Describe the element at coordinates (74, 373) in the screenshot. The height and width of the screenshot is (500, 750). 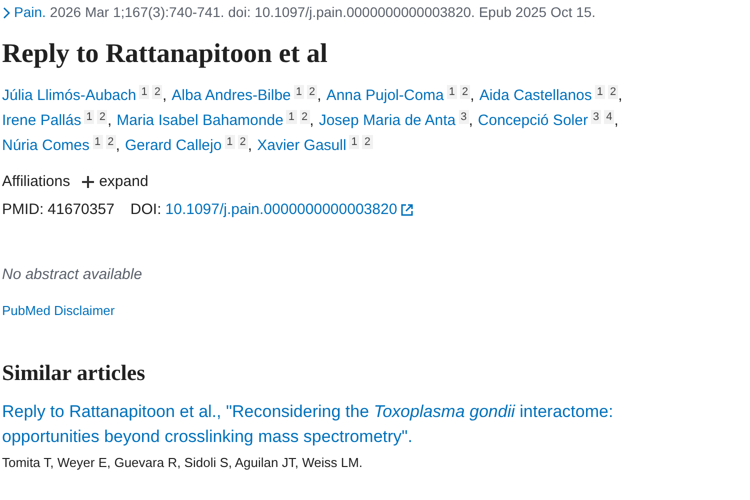
I see `section-heading: Similar articles` at that location.